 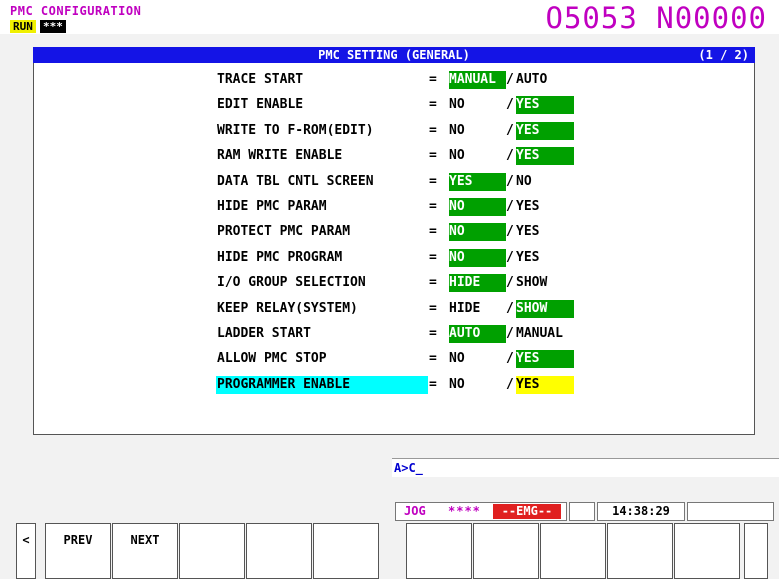 I want to click on emergency-stop-badge: --EMG--, so click(x=527, y=511).